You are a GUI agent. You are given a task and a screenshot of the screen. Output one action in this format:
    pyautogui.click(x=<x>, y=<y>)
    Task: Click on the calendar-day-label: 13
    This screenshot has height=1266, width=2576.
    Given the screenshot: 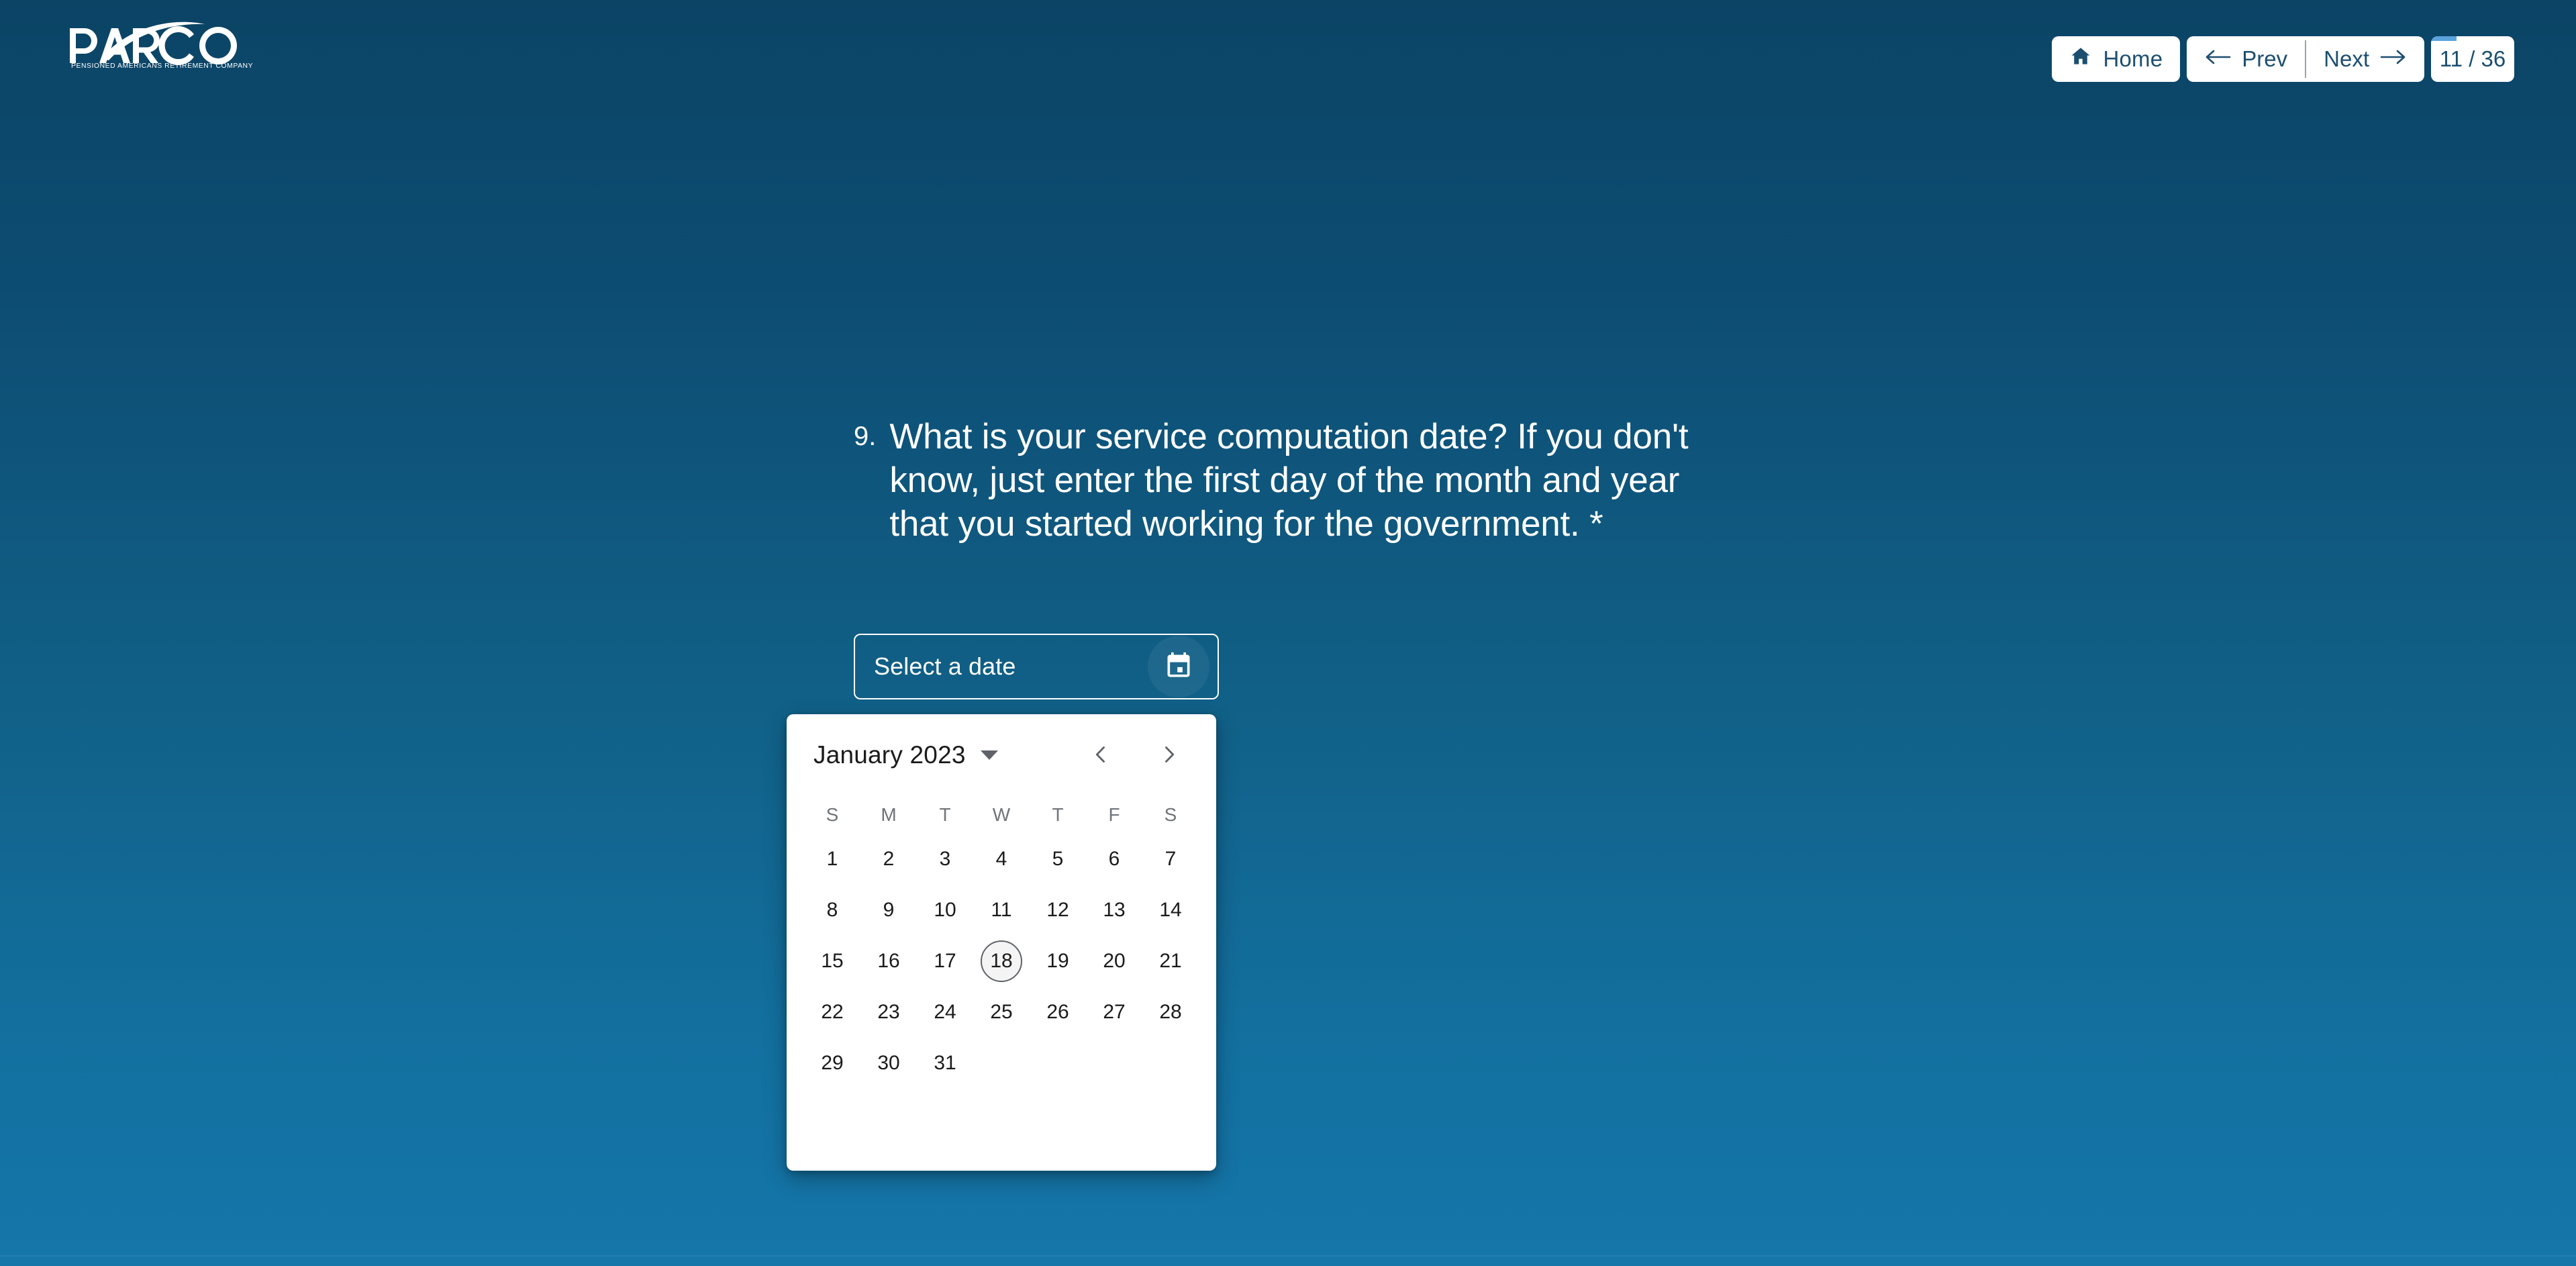 What is the action you would take?
    pyautogui.click(x=1114, y=910)
    